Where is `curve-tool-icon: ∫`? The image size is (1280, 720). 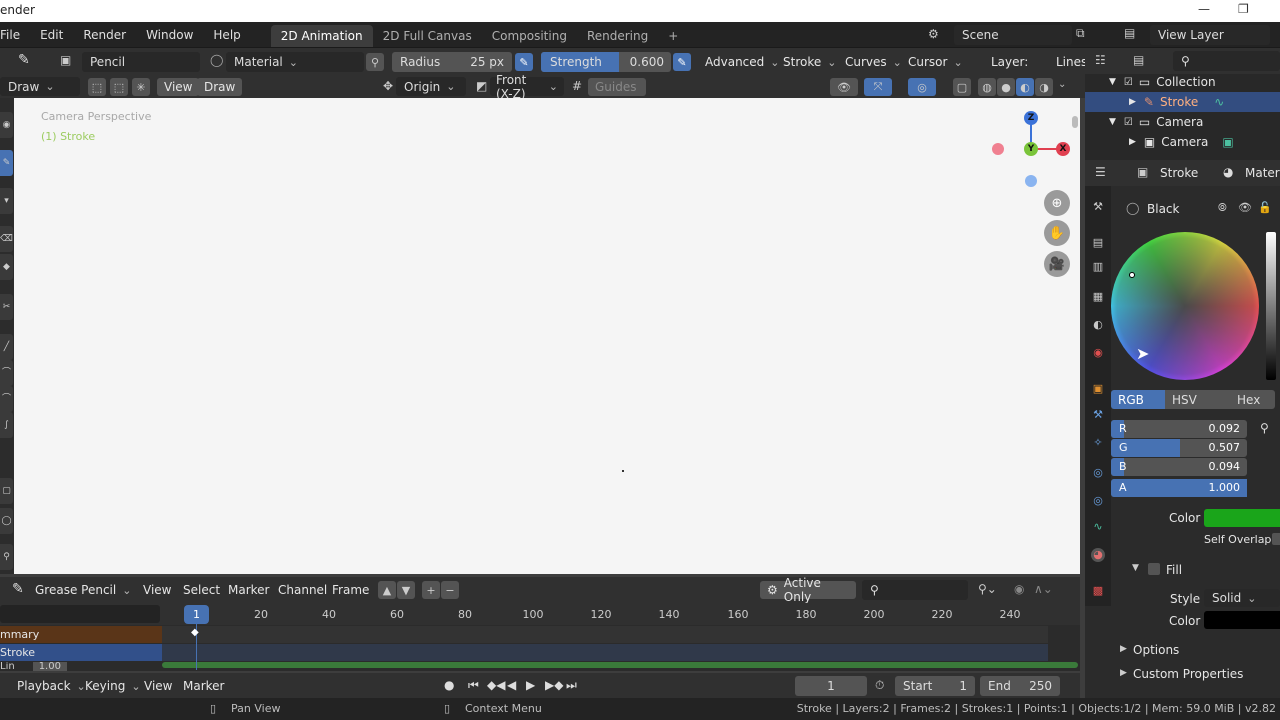 curve-tool-icon: ∫ is located at coordinates (6, 425).